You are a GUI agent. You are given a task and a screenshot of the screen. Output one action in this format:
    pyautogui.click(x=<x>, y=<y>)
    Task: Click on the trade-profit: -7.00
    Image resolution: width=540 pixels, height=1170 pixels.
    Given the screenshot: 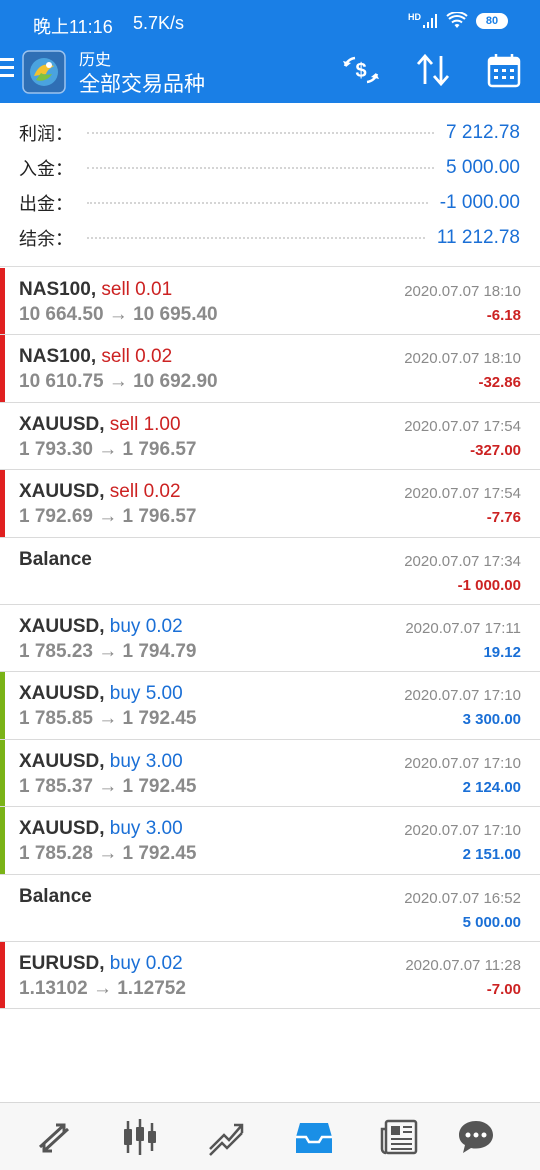 What is the action you would take?
    pyautogui.click(x=503, y=989)
    